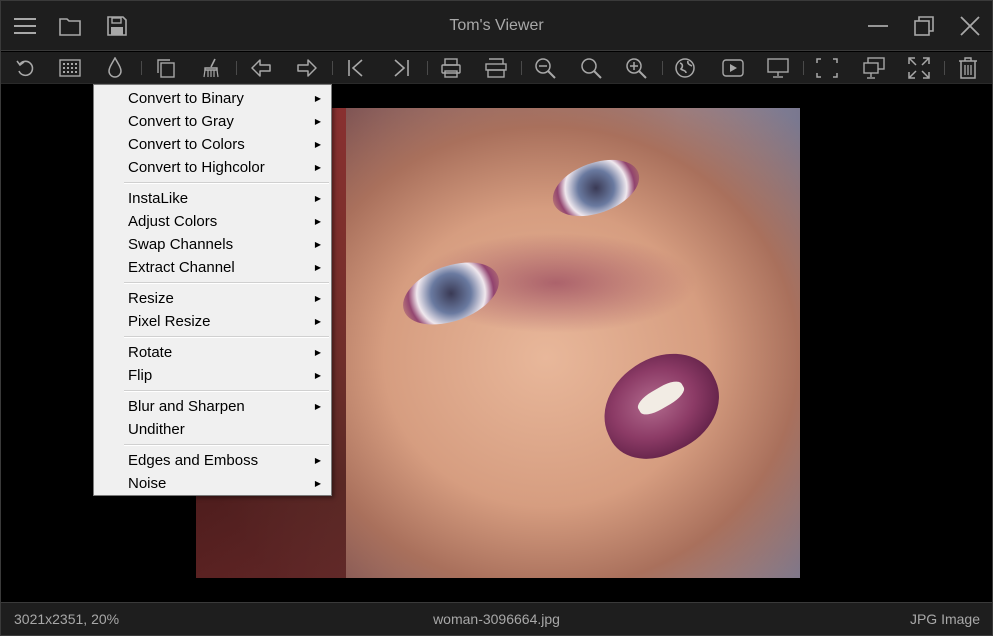 The image size is (993, 636). I want to click on menu-item-label: Blur and Sharpen, so click(186, 406).